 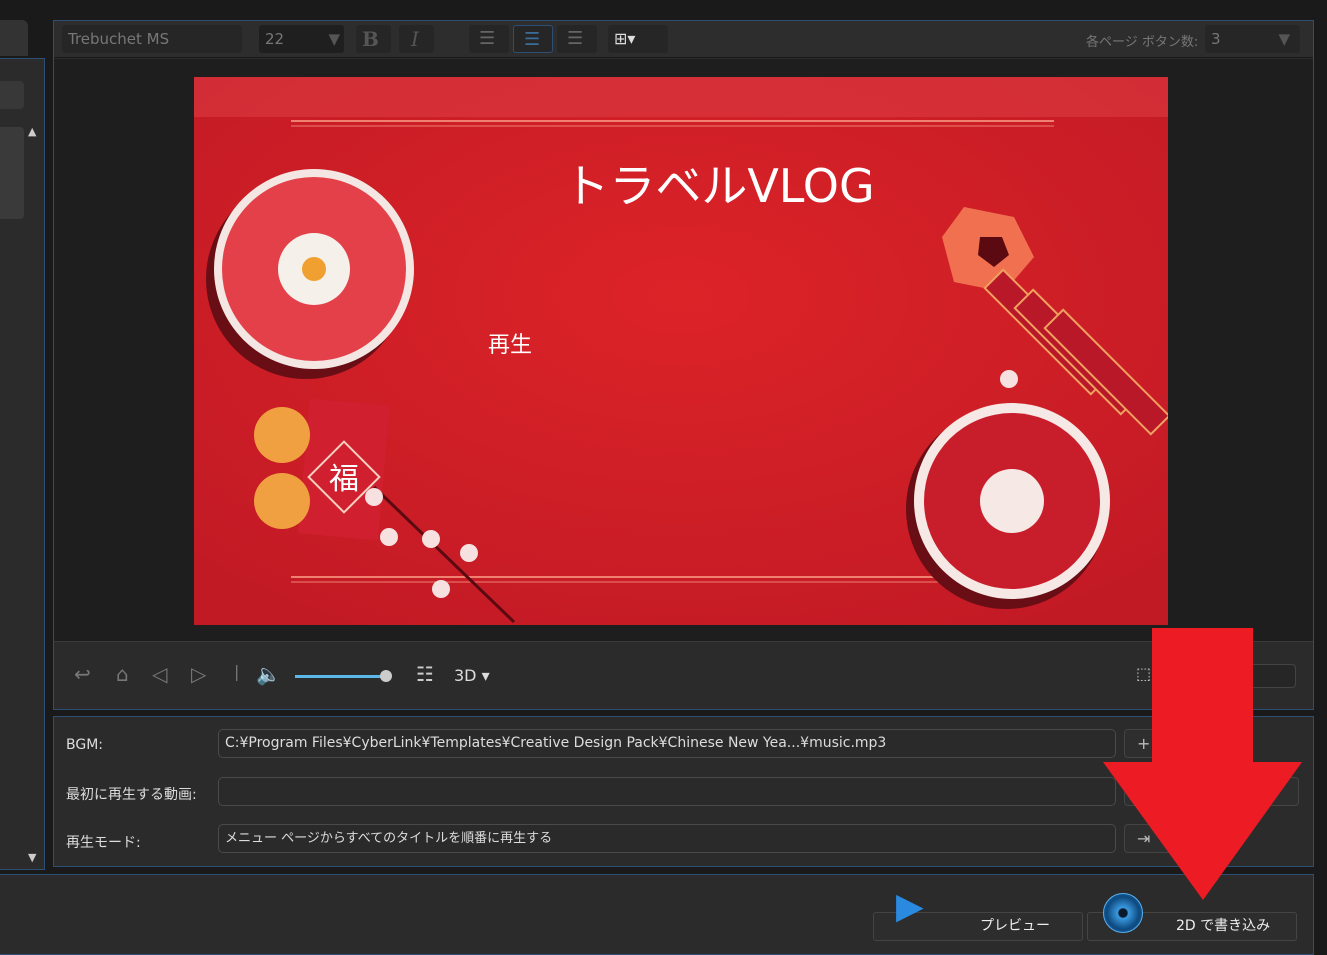 I want to click on align-left-button: ☰, so click(x=489, y=39).